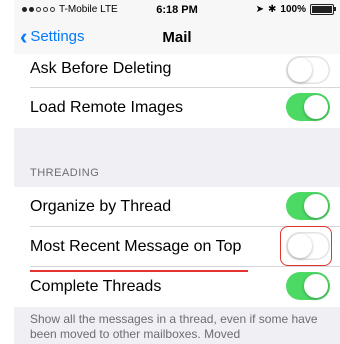 This screenshot has height=344, width=340. I want to click on row-load-remote-images: Load Remote Images, so click(177, 108).